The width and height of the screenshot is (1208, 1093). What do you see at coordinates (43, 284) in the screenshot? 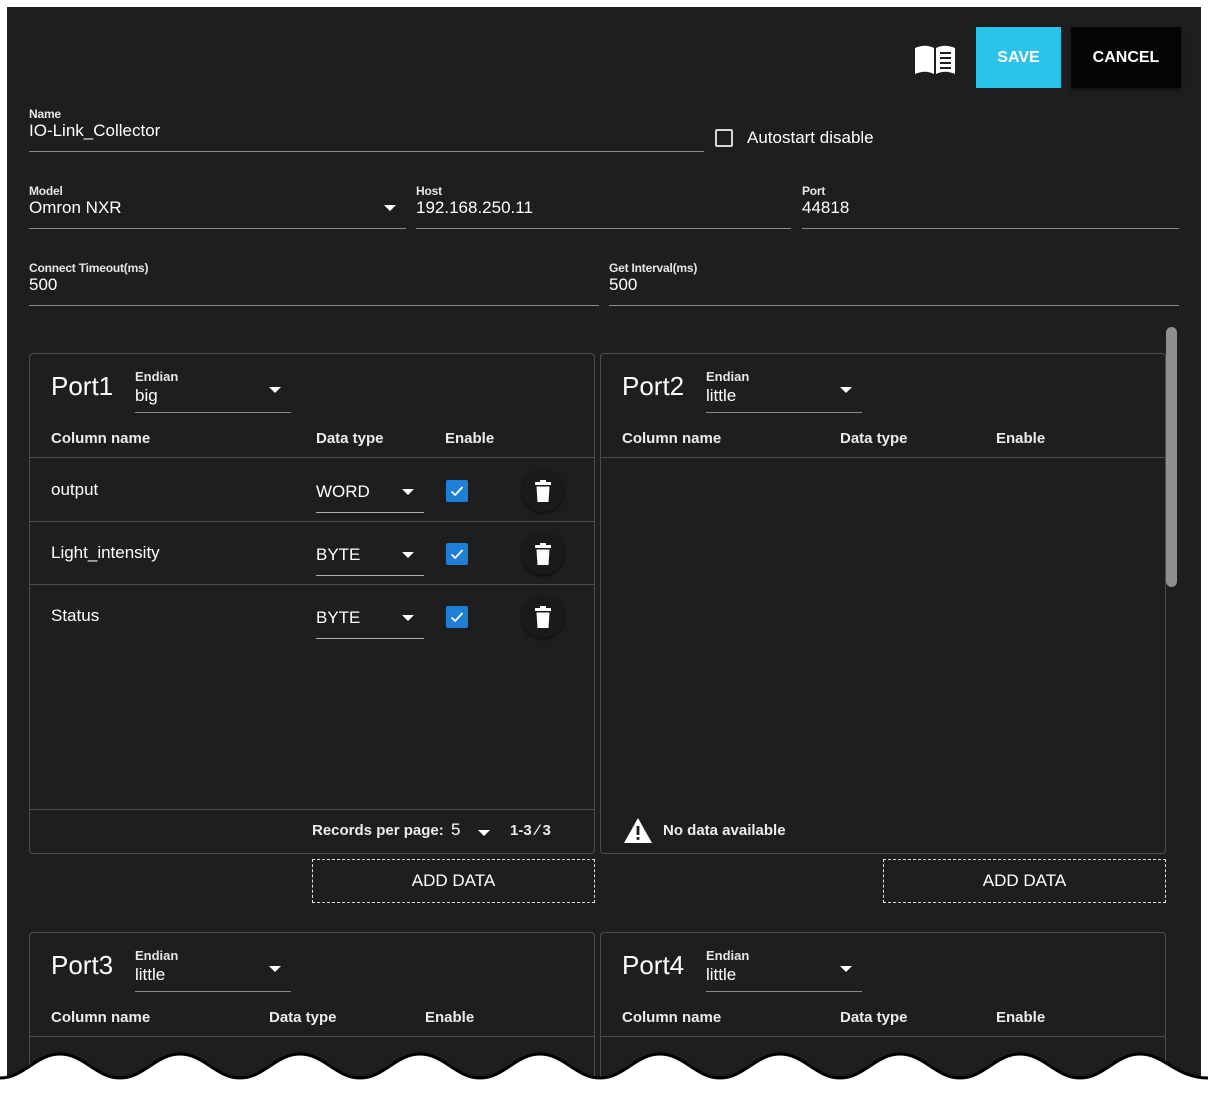
I see `connect-timeout-value: 500` at bounding box center [43, 284].